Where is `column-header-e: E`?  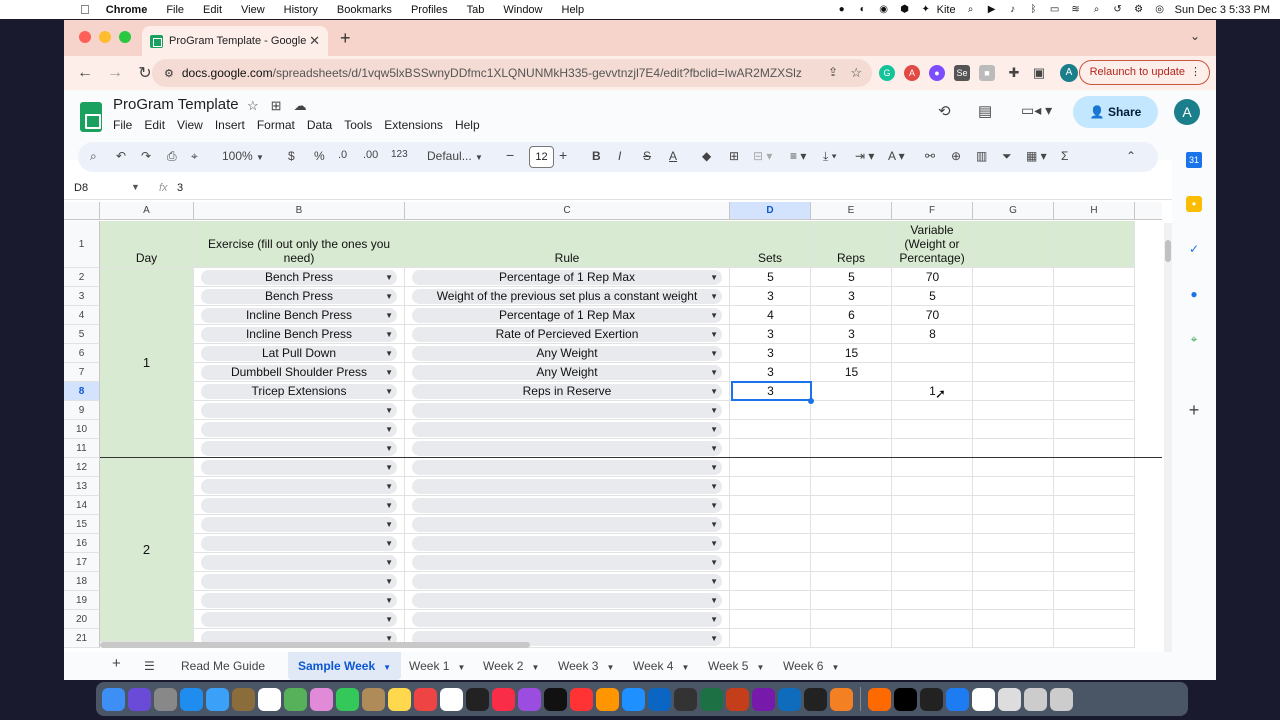
column-header-e: E is located at coordinates (851, 211).